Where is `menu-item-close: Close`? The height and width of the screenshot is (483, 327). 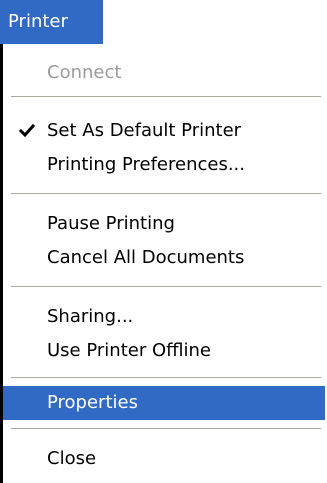 menu-item-close: Close is located at coordinates (165, 459).